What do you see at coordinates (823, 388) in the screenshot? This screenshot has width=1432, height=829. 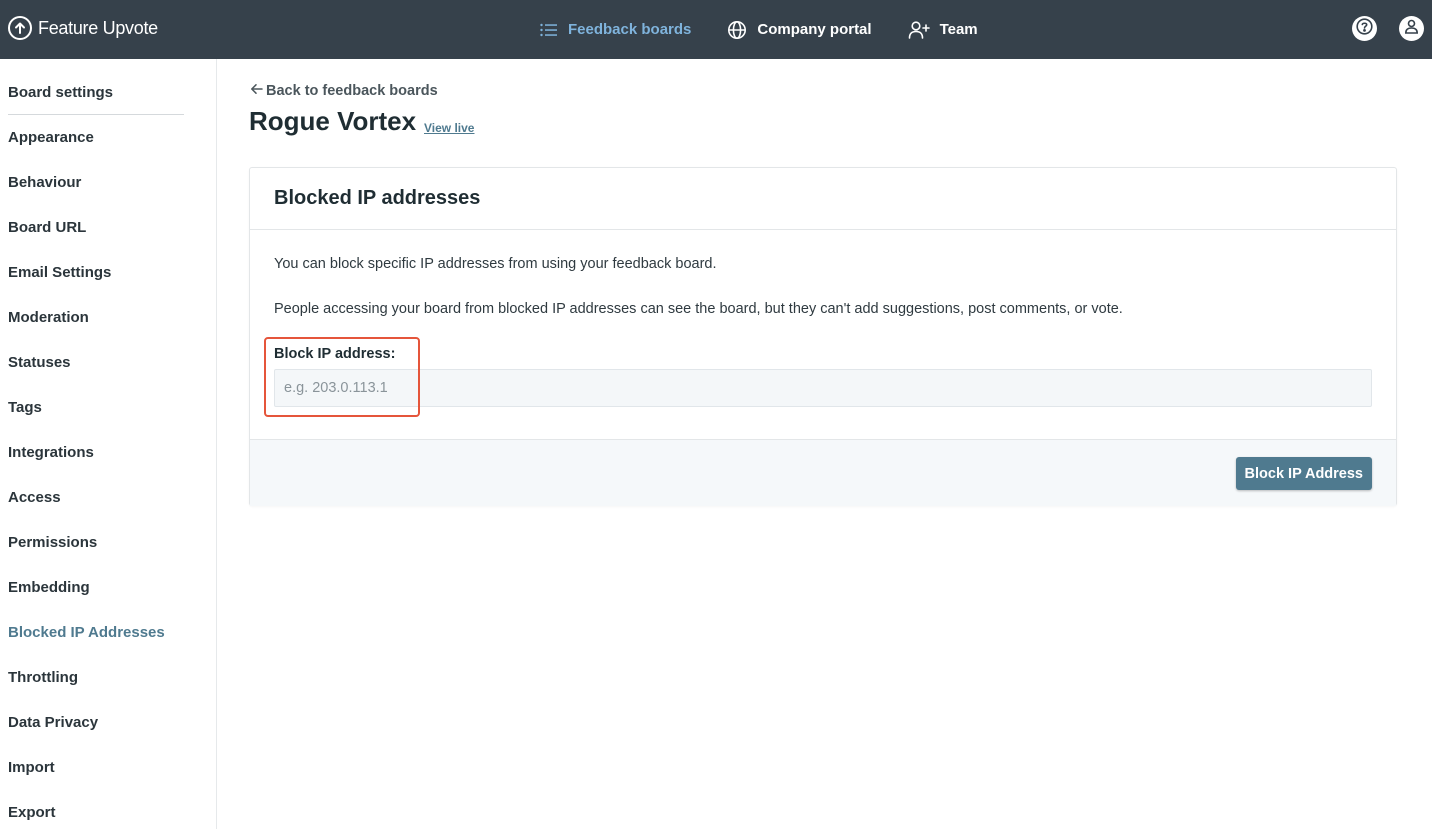 I see `block-ip-input` at bounding box center [823, 388].